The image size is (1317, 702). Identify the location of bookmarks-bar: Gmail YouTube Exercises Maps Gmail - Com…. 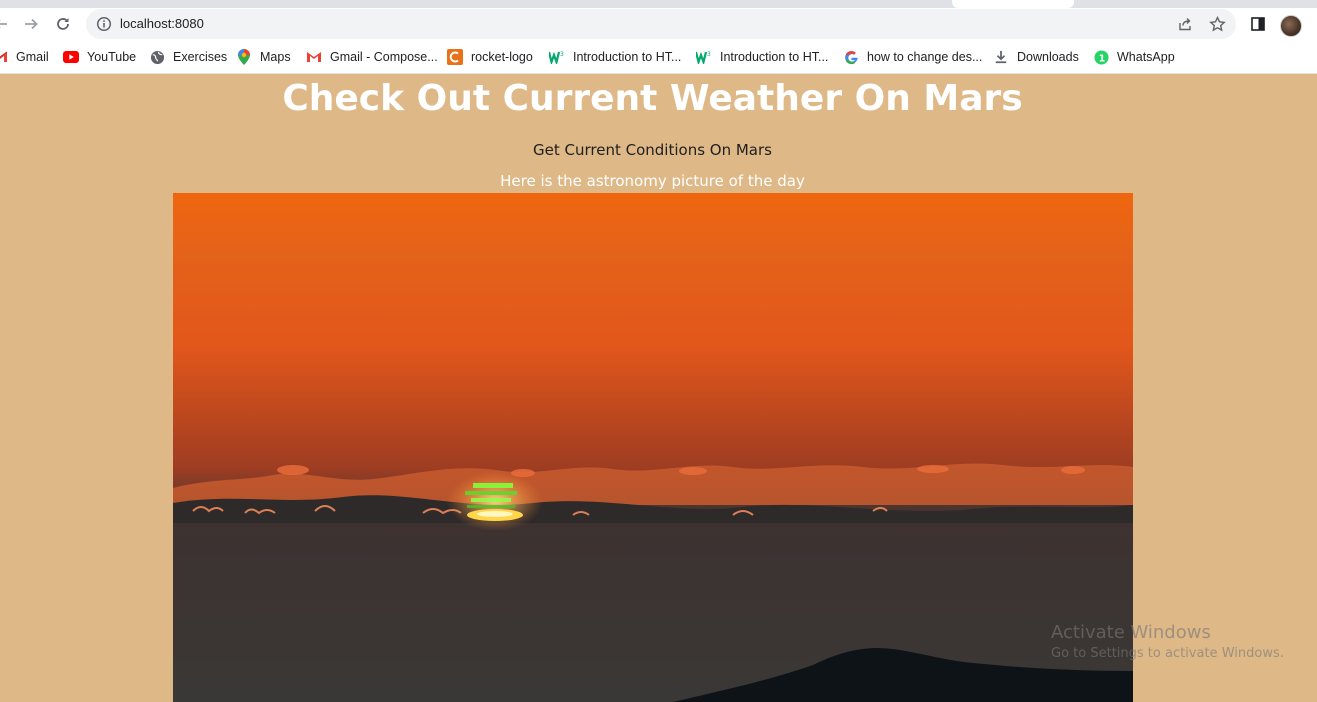
(658, 57).